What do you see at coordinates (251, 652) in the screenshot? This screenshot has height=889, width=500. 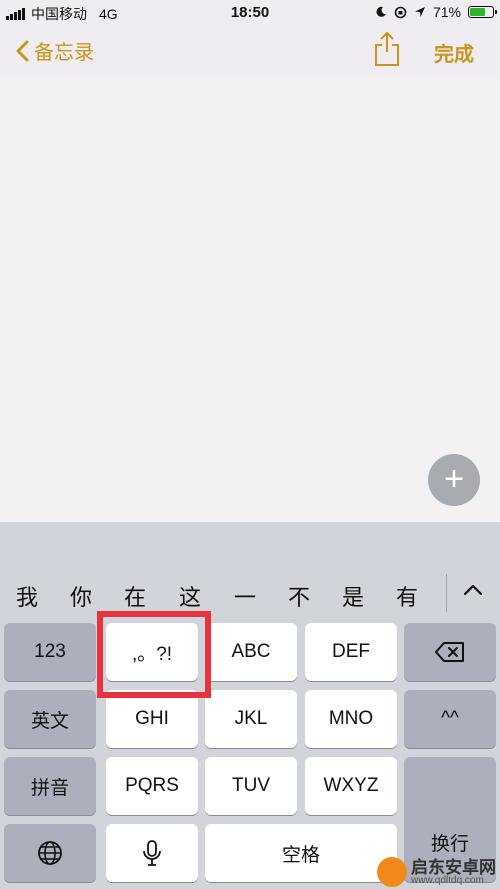 I see `abc-key: ABC` at bounding box center [251, 652].